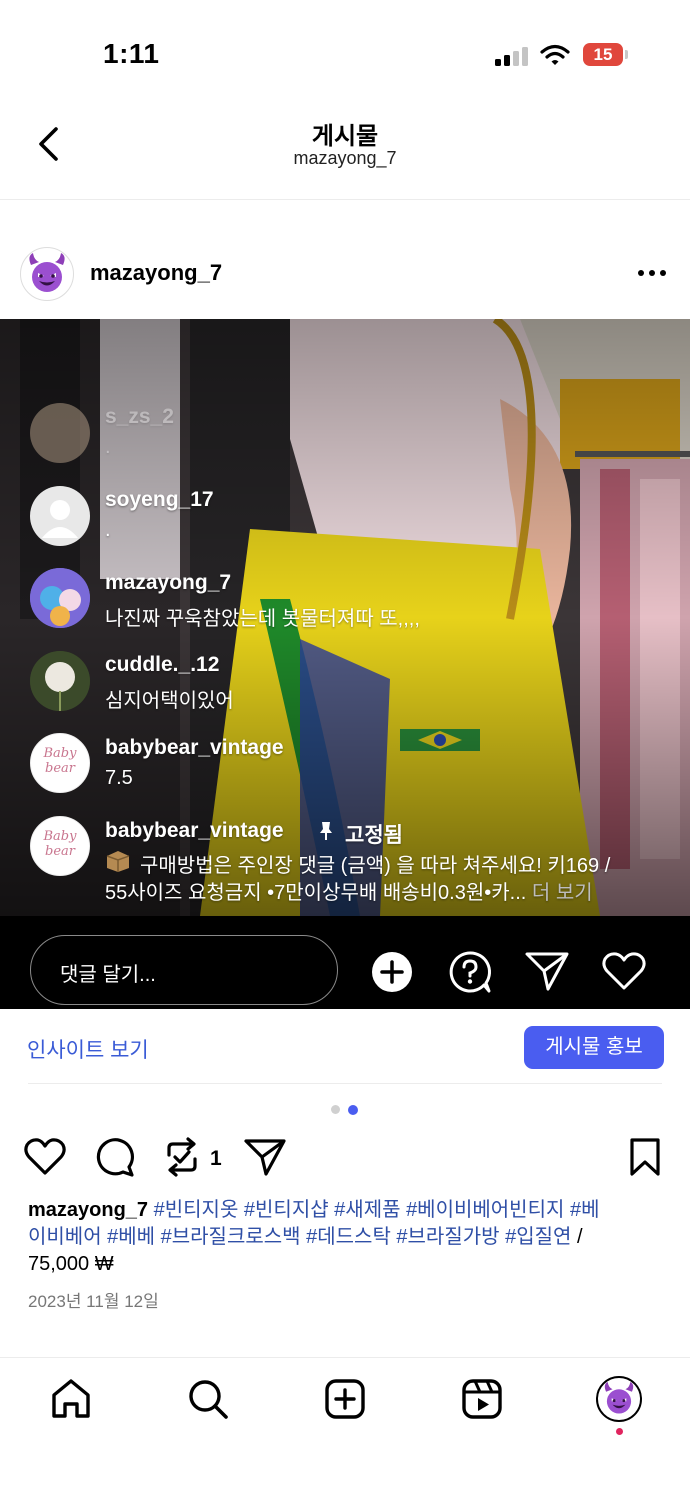 Image resolution: width=690 pixels, height=1500 pixels. I want to click on post-date: 2023년 11월 12일, so click(93, 1301).